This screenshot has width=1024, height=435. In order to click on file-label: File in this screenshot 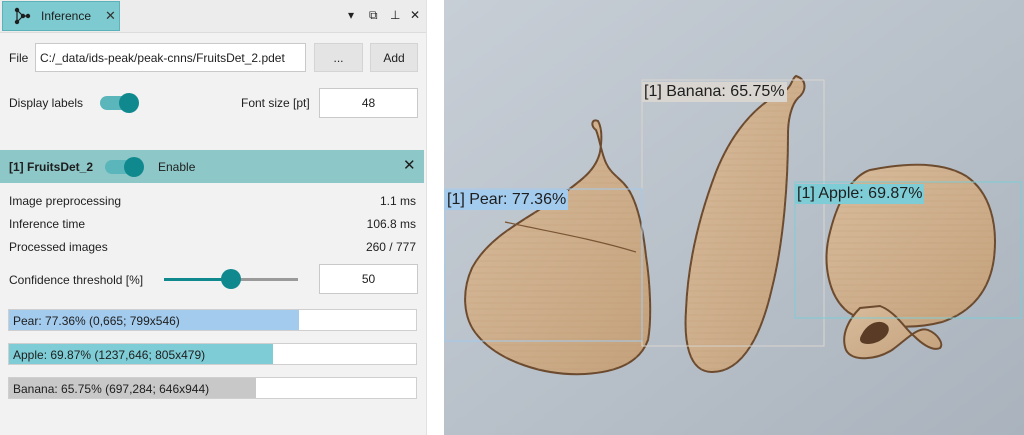, I will do `click(19, 58)`.